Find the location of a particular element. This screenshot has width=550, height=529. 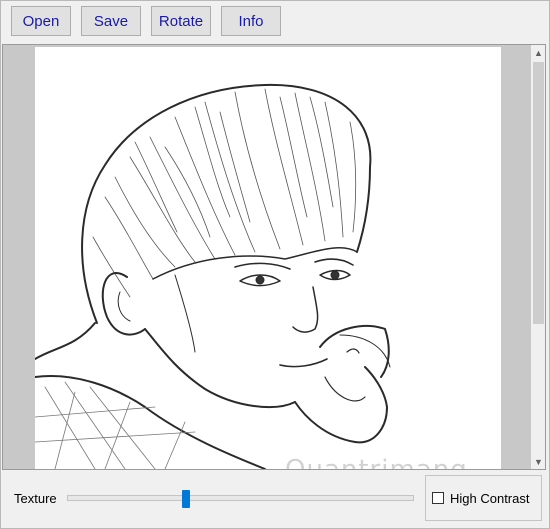

arrow-down-icon: ▼ is located at coordinates (538, 461).